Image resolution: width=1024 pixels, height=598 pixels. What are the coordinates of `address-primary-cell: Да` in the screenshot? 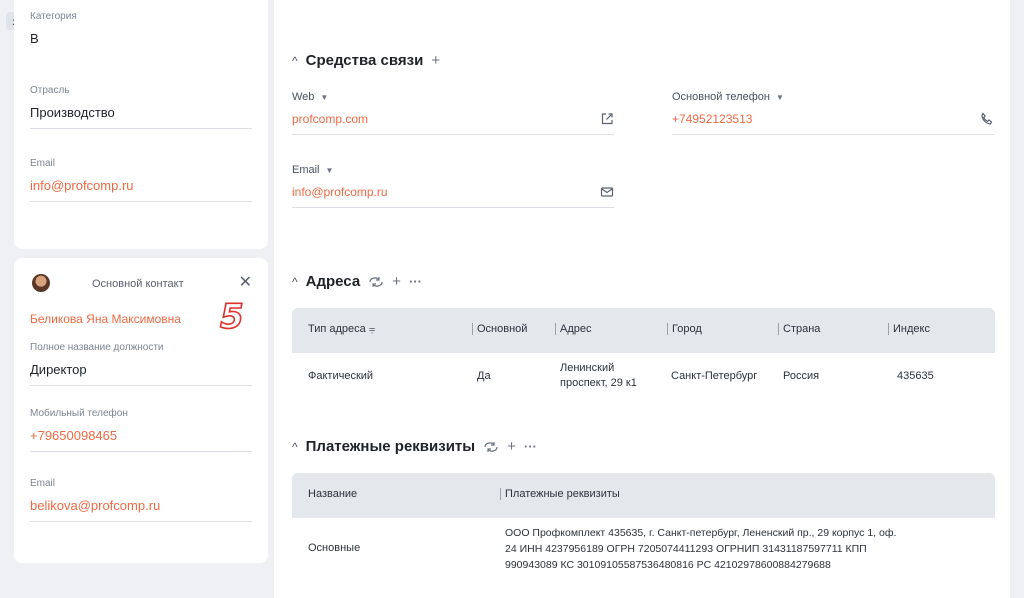 It's located at (484, 376).